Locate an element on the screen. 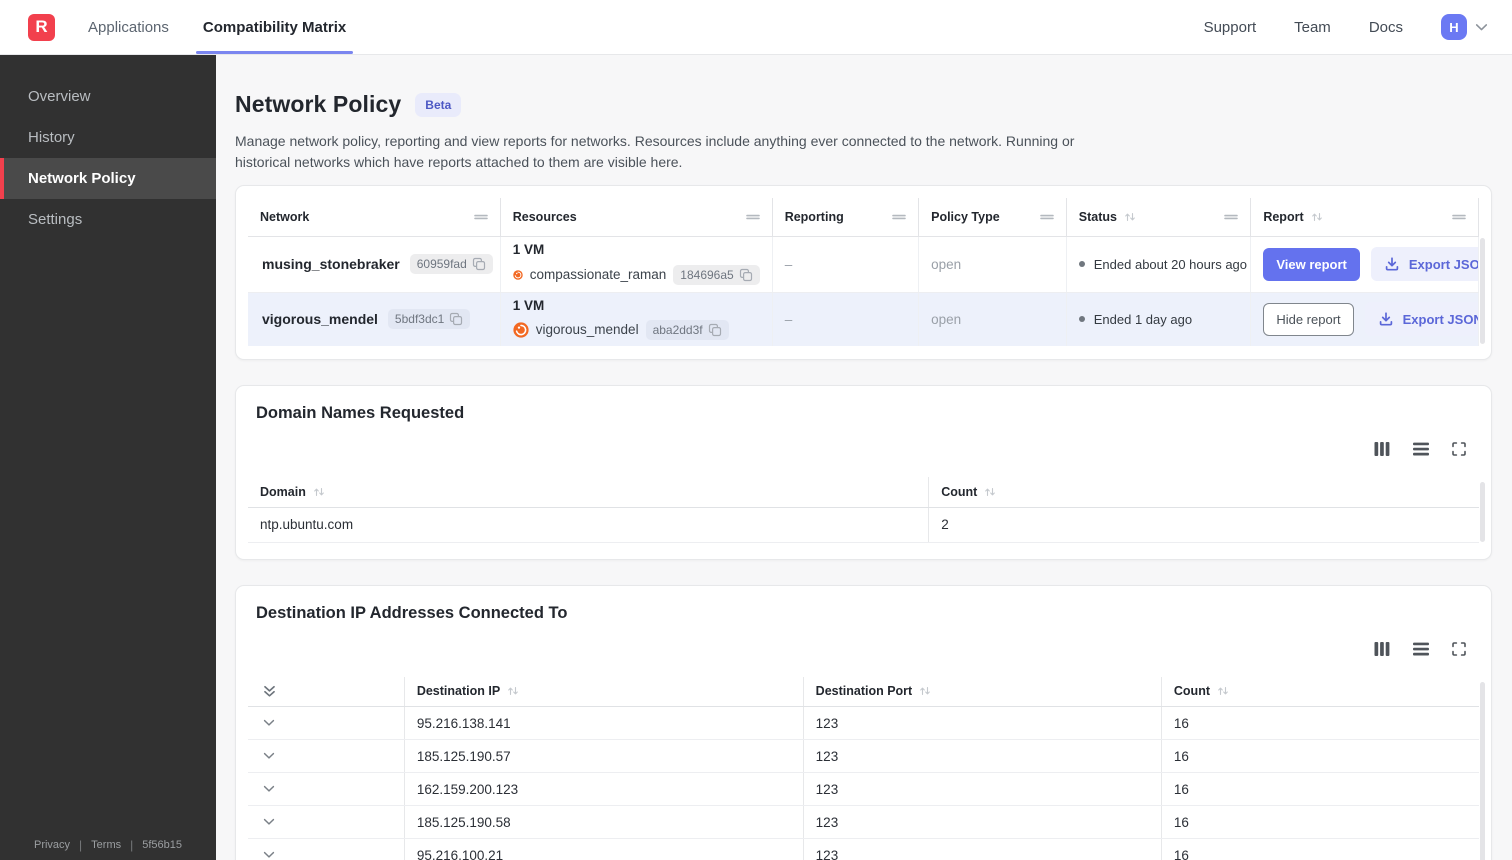 This screenshot has height=860, width=1512. domains-table: Domain Count ntp.ubuntu.com 2 is located at coordinates (863, 510).